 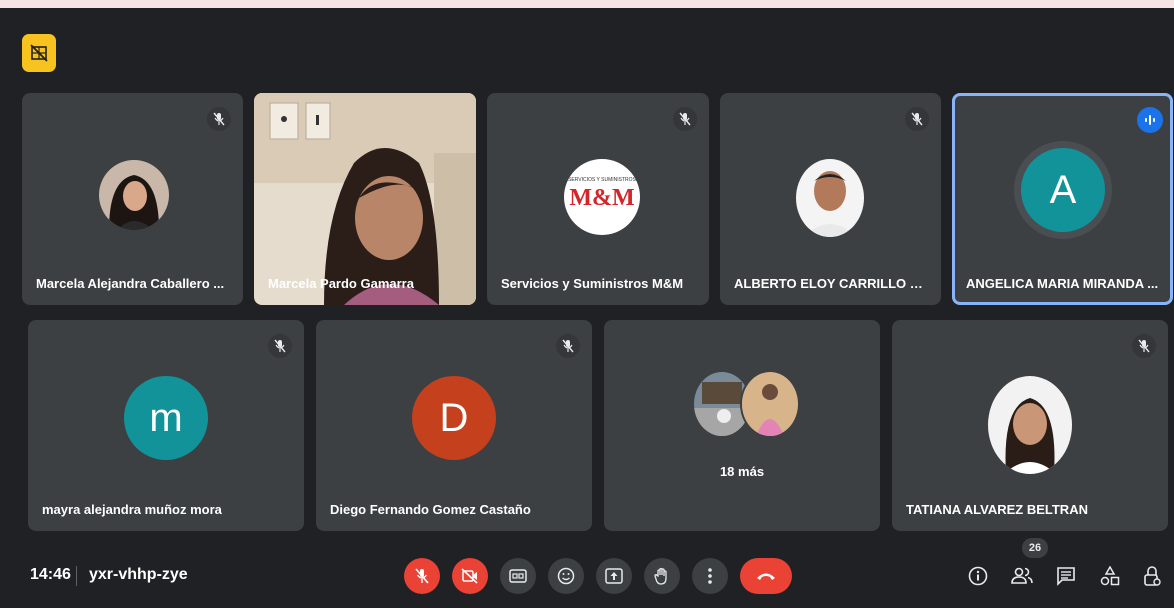 What do you see at coordinates (602, 180) in the screenshot?
I see `logo-small-text: SERVICIOS Y SUMINISTROS` at bounding box center [602, 180].